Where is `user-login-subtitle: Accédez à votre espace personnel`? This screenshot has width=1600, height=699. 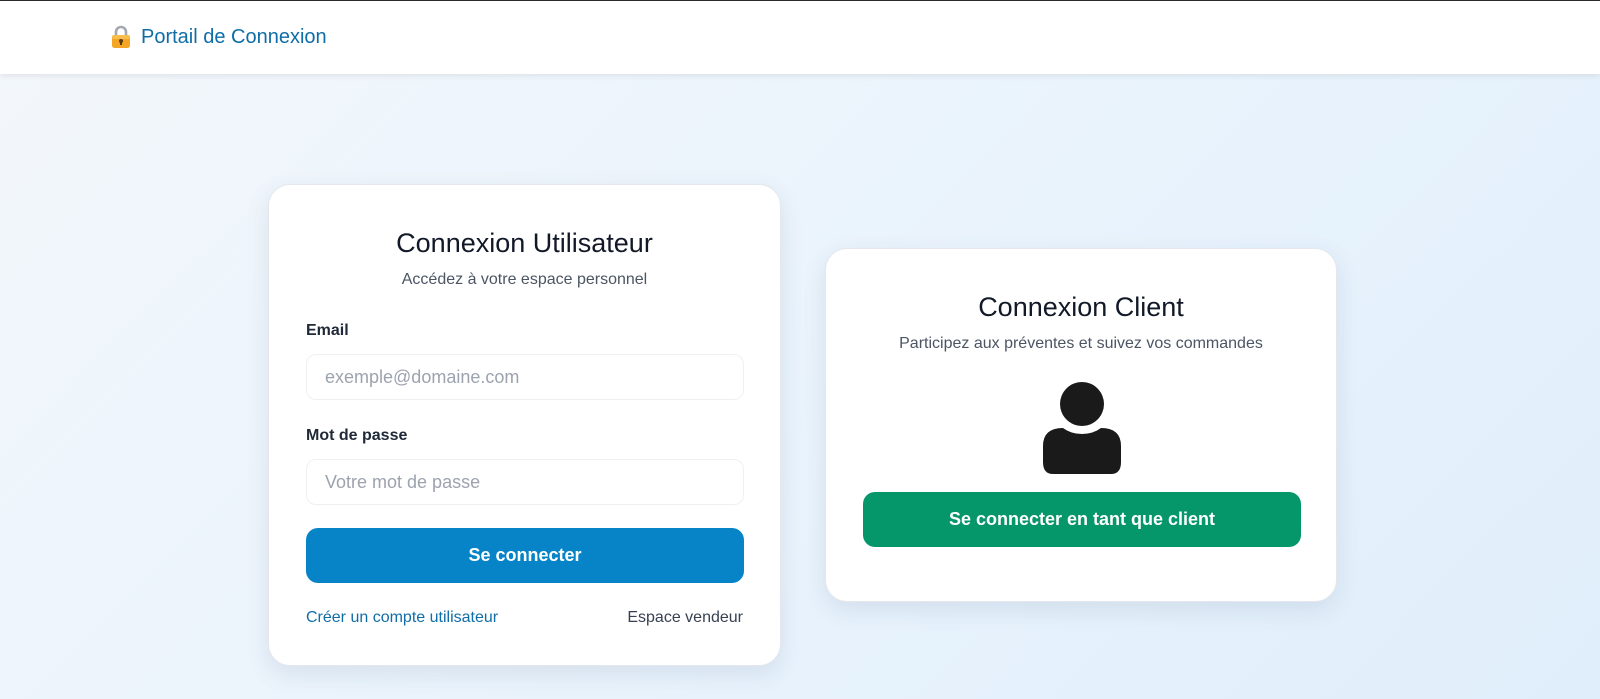 user-login-subtitle: Accédez à votre espace personnel is located at coordinates (524, 279).